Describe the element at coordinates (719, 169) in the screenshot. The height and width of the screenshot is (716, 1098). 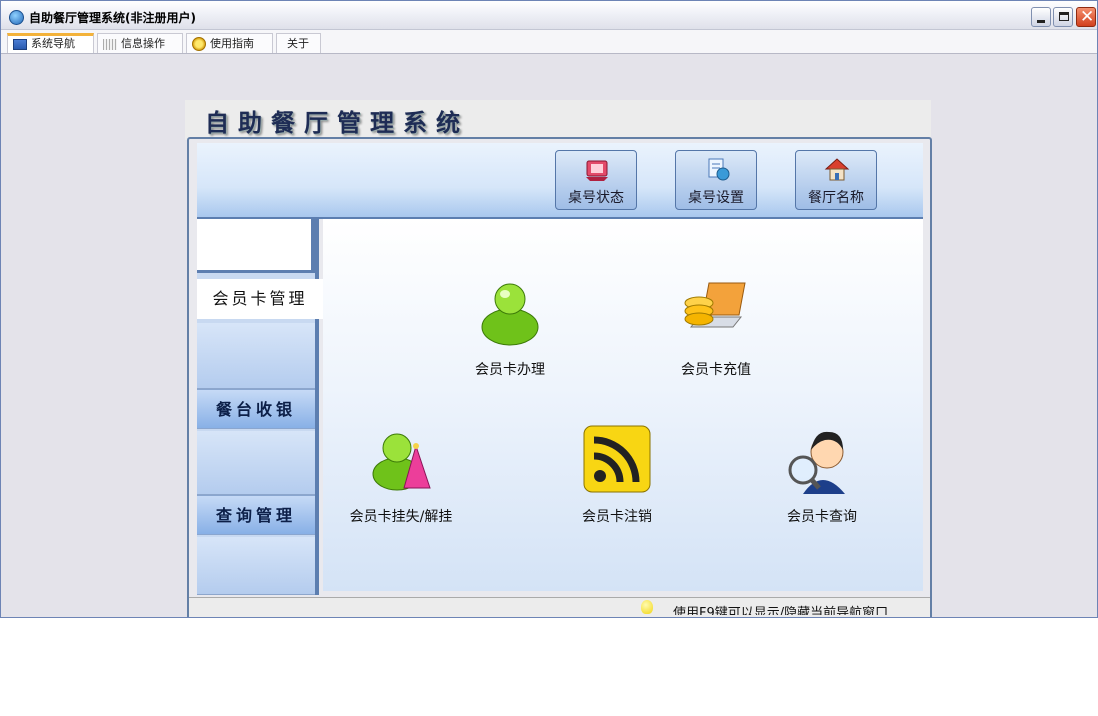
I see `table-settings-icon` at that location.